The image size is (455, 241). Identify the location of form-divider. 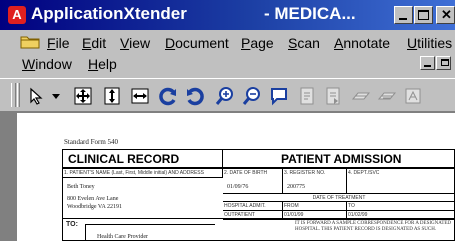
(259, 218).